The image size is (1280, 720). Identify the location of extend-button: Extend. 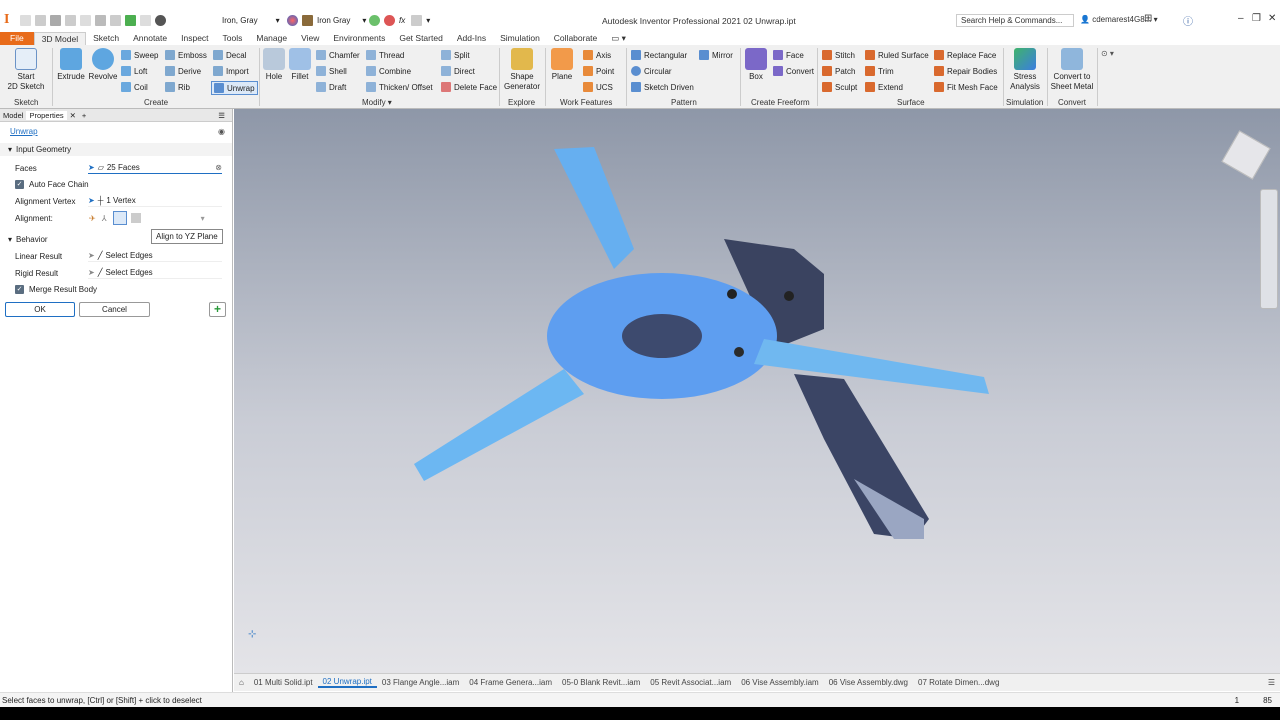
(884, 87).